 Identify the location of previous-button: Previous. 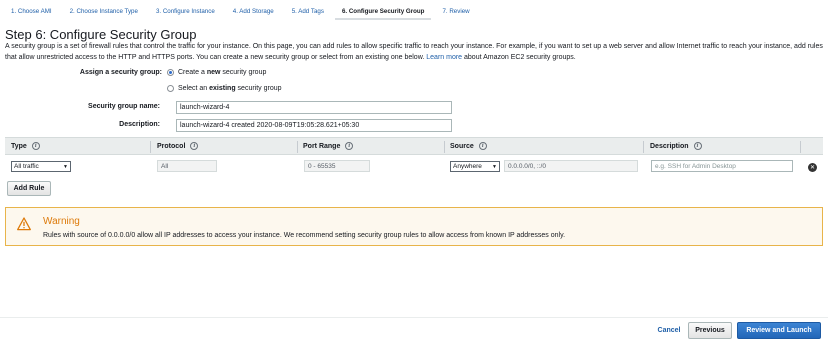
(710, 330).